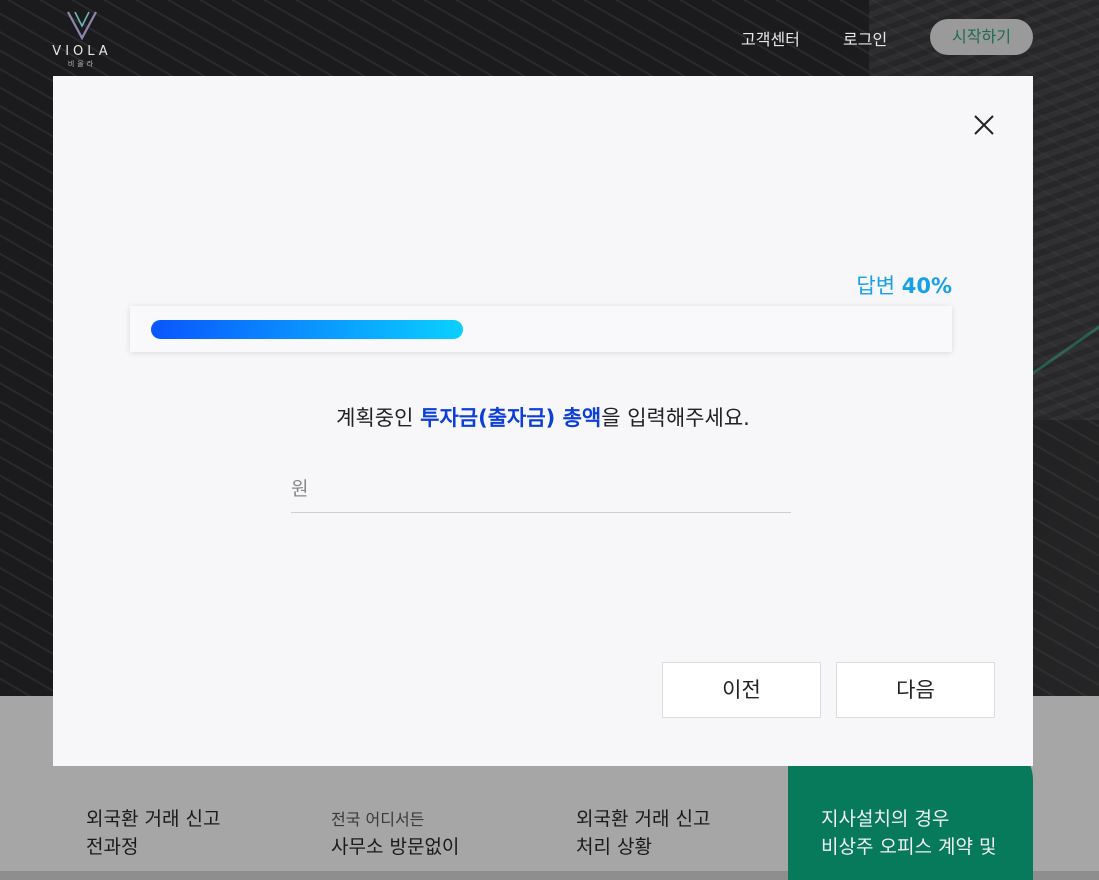  I want to click on progress-bar, so click(541, 329).